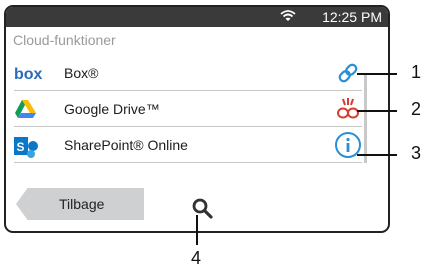 The height and width of the screenshot is (269, 429). Describe the element at coordinates (30, 110) in the screenshot. I see `google-drive-logo-icon` at that location.